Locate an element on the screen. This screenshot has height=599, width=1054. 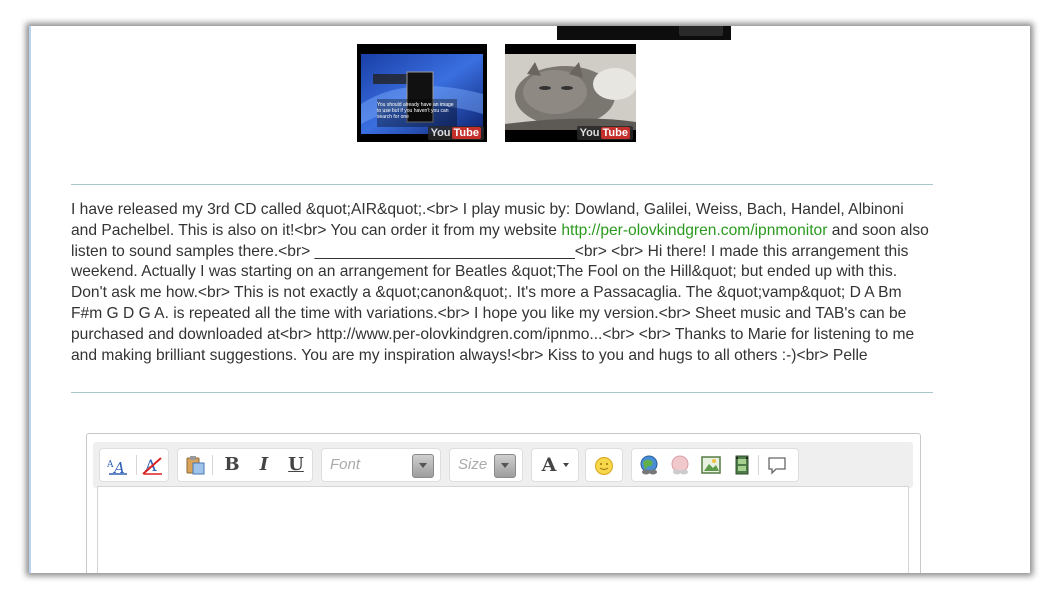
svg-text: A is located at coordinates (110, 465).